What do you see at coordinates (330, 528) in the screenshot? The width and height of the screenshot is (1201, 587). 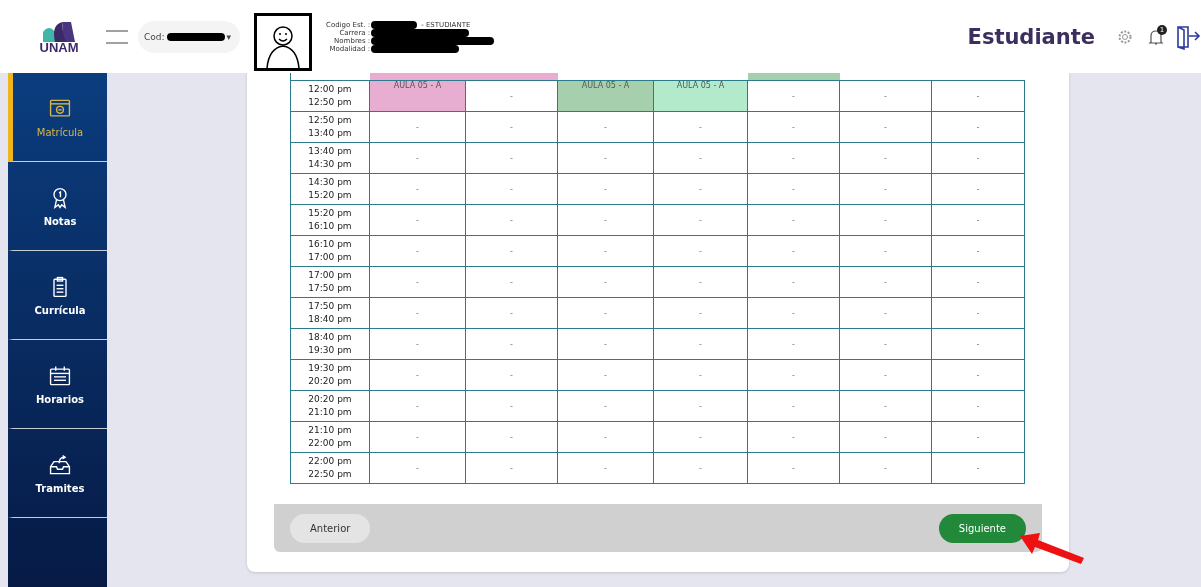 I see `back-button: Anterior` at bounding box center [330, 528].